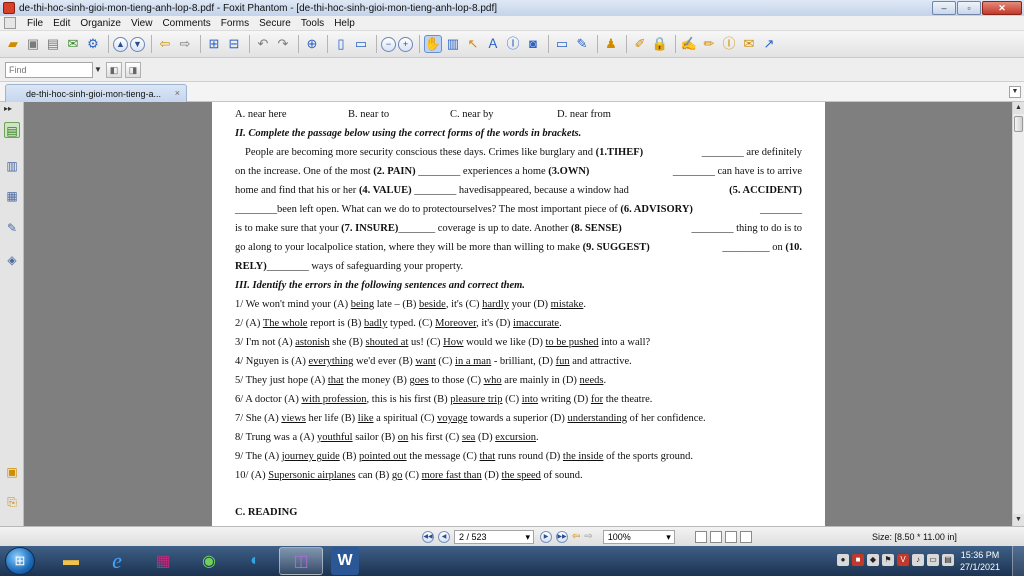  I want to click on file-explorer-icon: ▬, so click(71, 561).